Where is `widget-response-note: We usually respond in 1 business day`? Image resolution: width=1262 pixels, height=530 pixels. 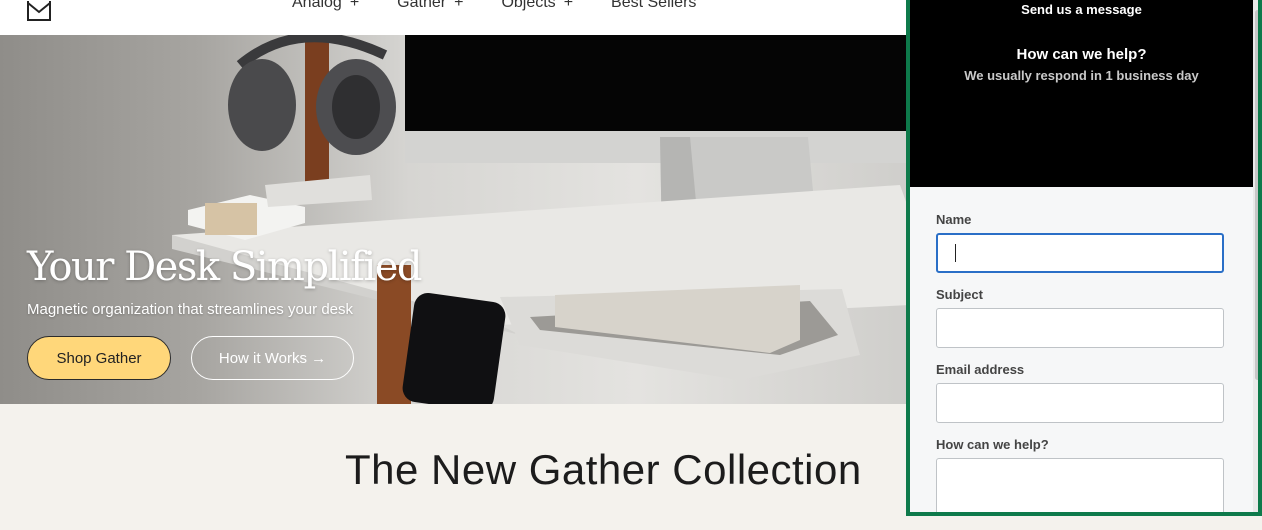
widget-response-note: We usually respond in 1 business day is located at coordinates (1081, 75).